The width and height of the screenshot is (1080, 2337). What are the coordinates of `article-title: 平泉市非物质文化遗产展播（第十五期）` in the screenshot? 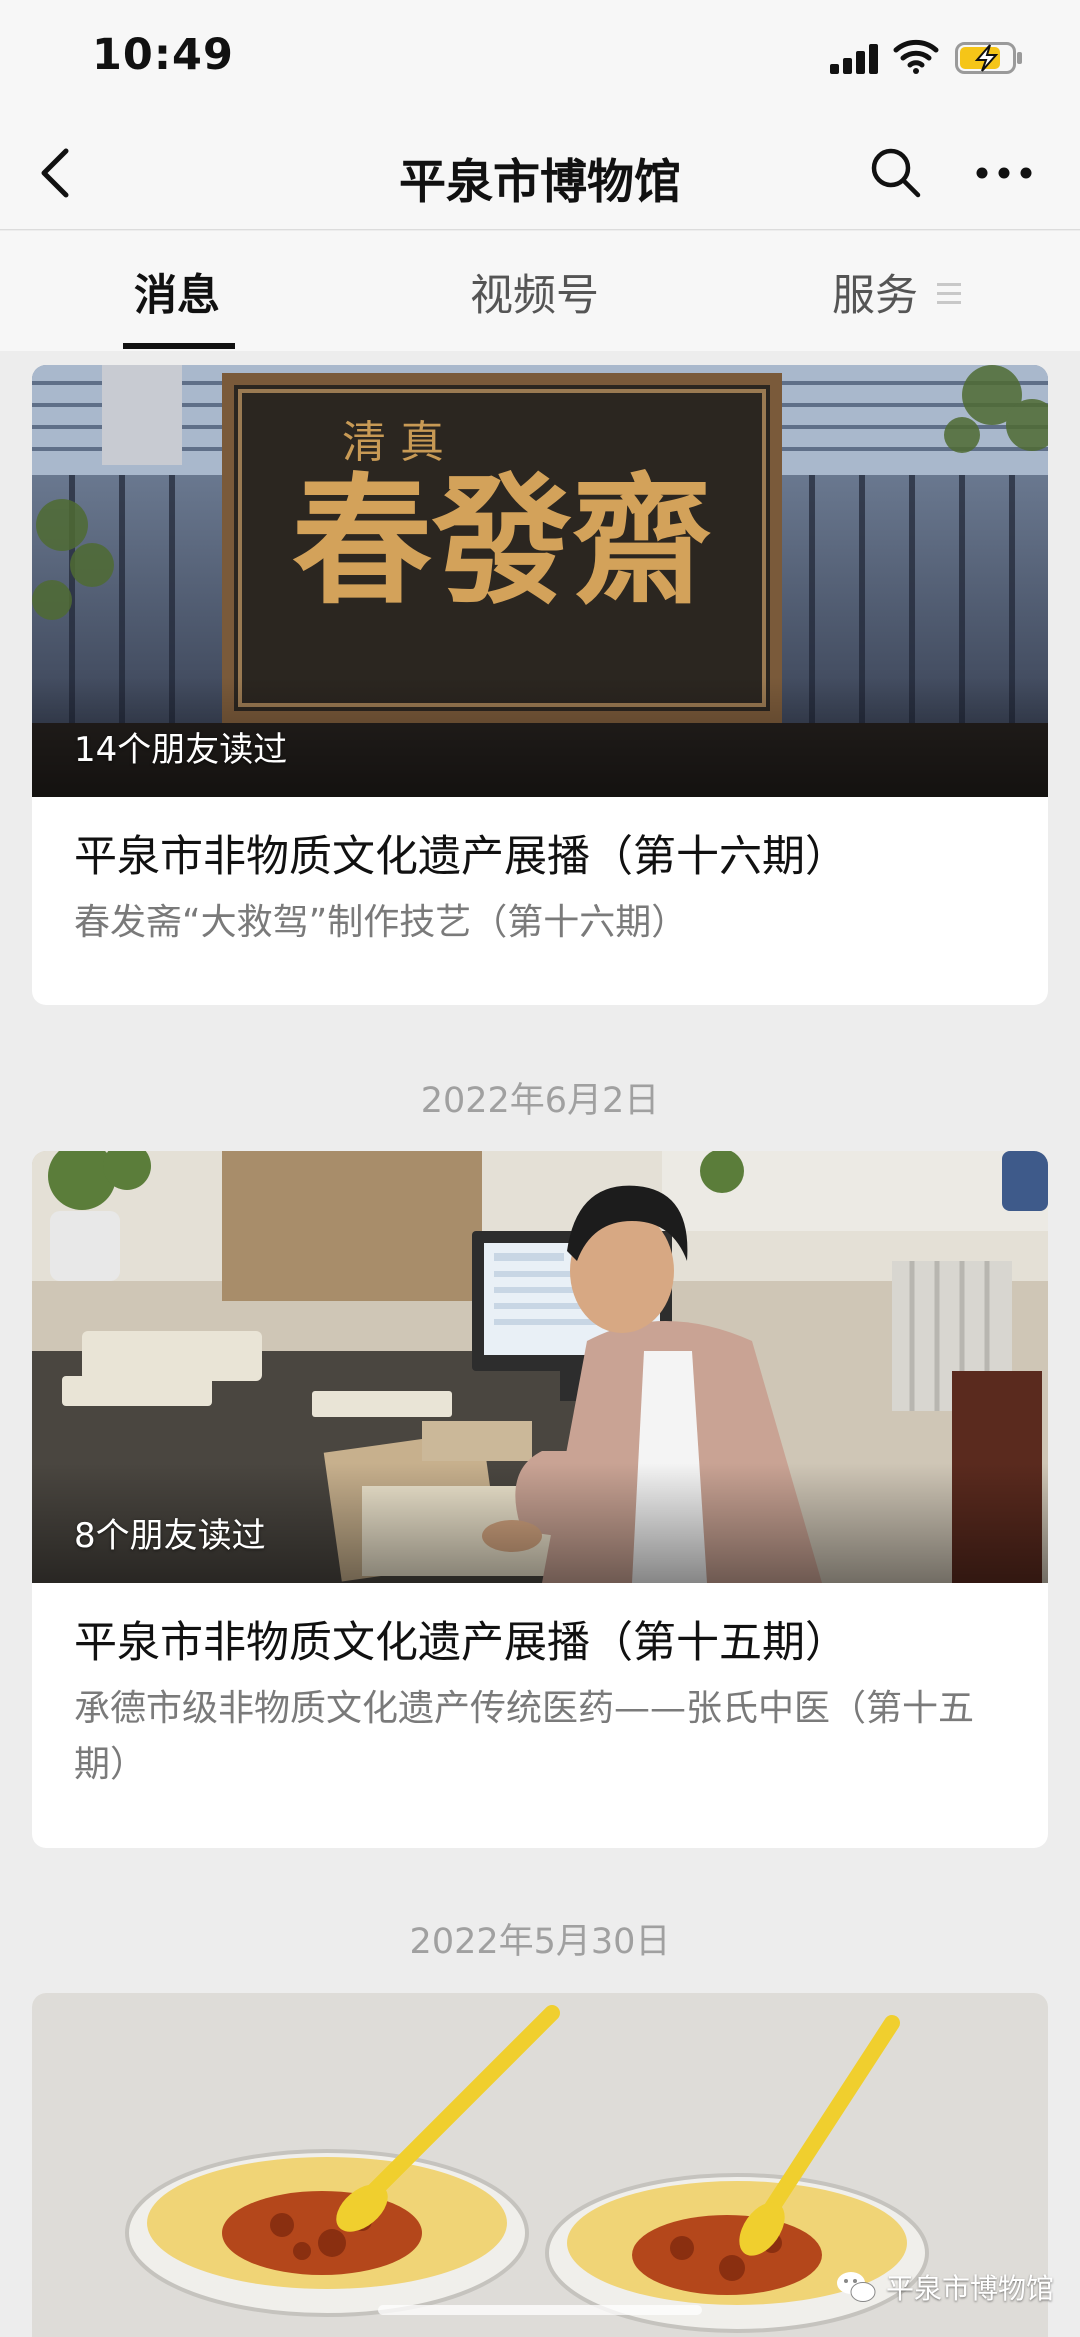 It's located at (461, 1643).